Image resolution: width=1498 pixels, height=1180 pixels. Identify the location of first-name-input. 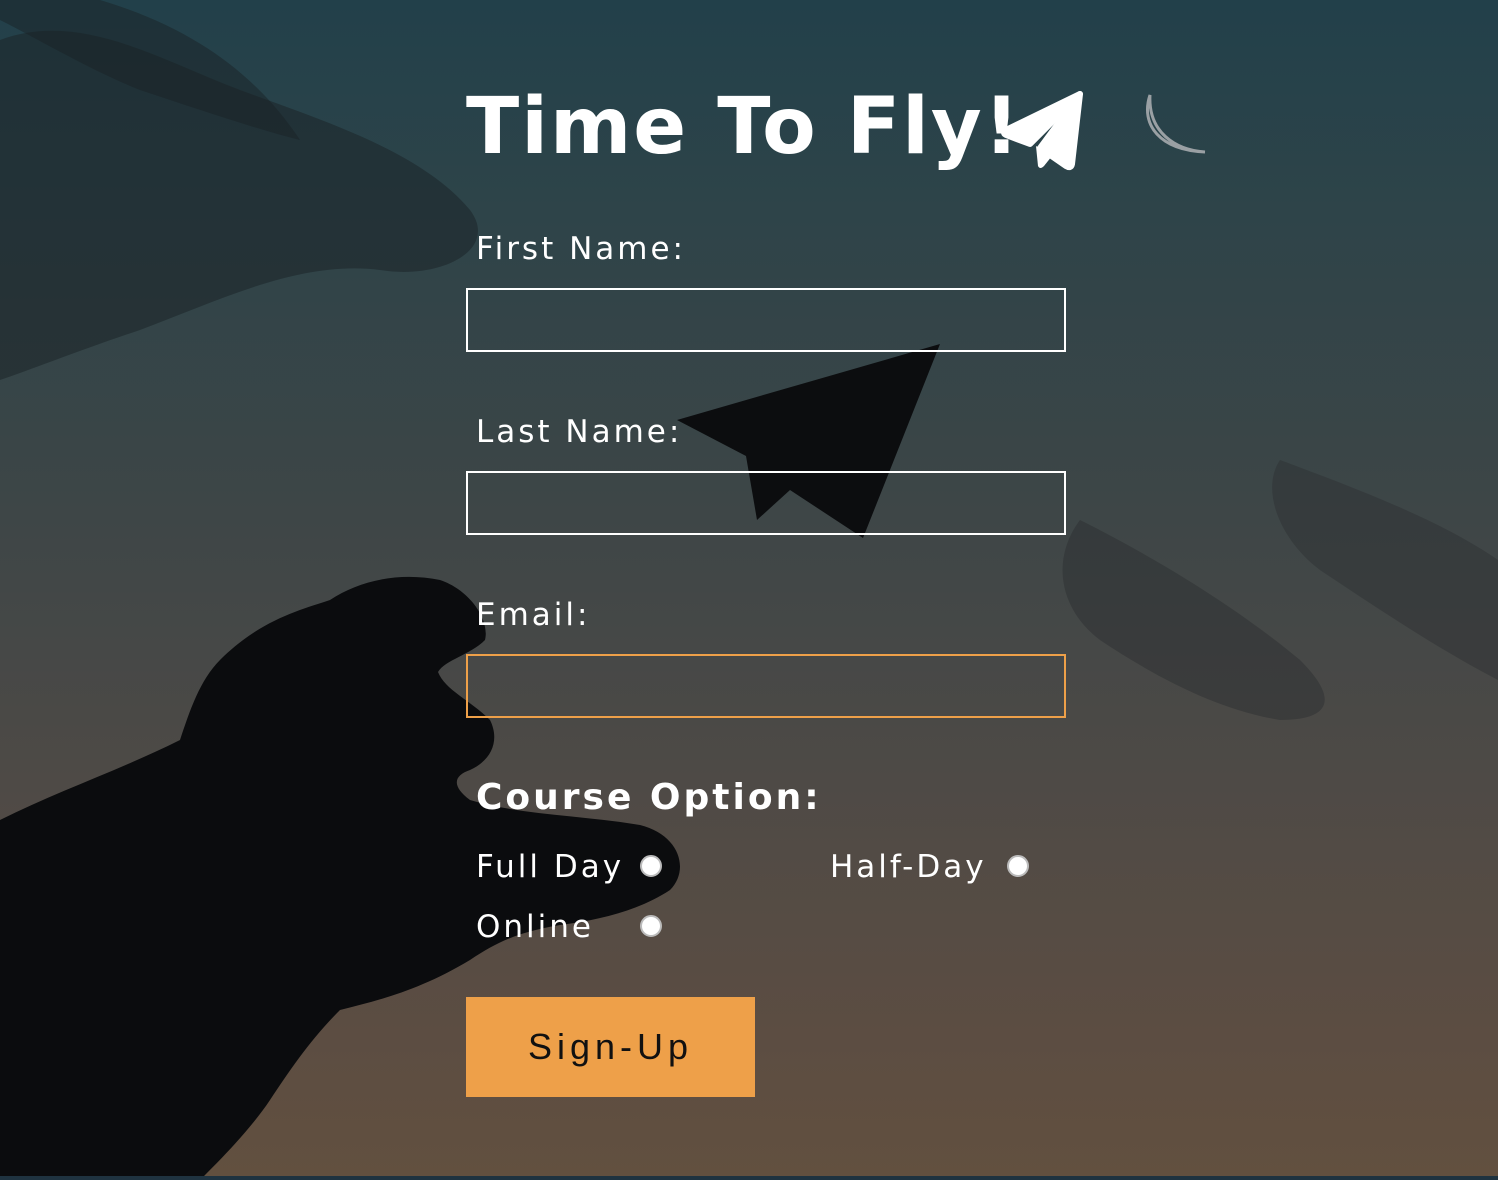
(766, 320).